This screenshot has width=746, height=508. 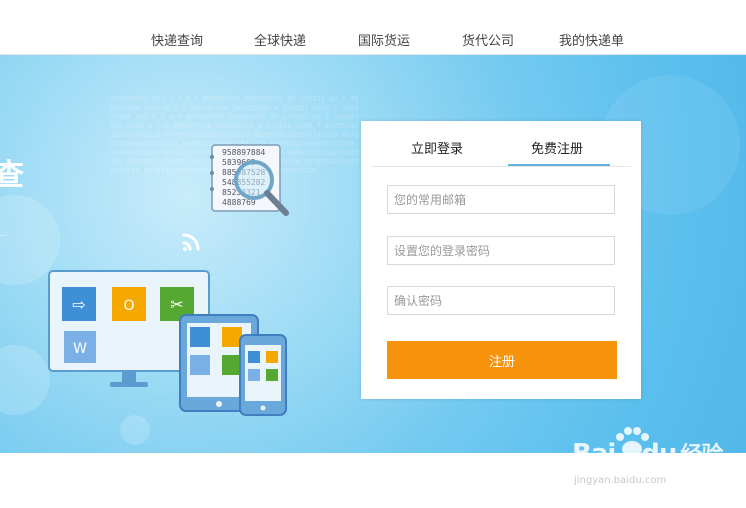 I want to click on svg-text: W, so click(x=80, y=349).